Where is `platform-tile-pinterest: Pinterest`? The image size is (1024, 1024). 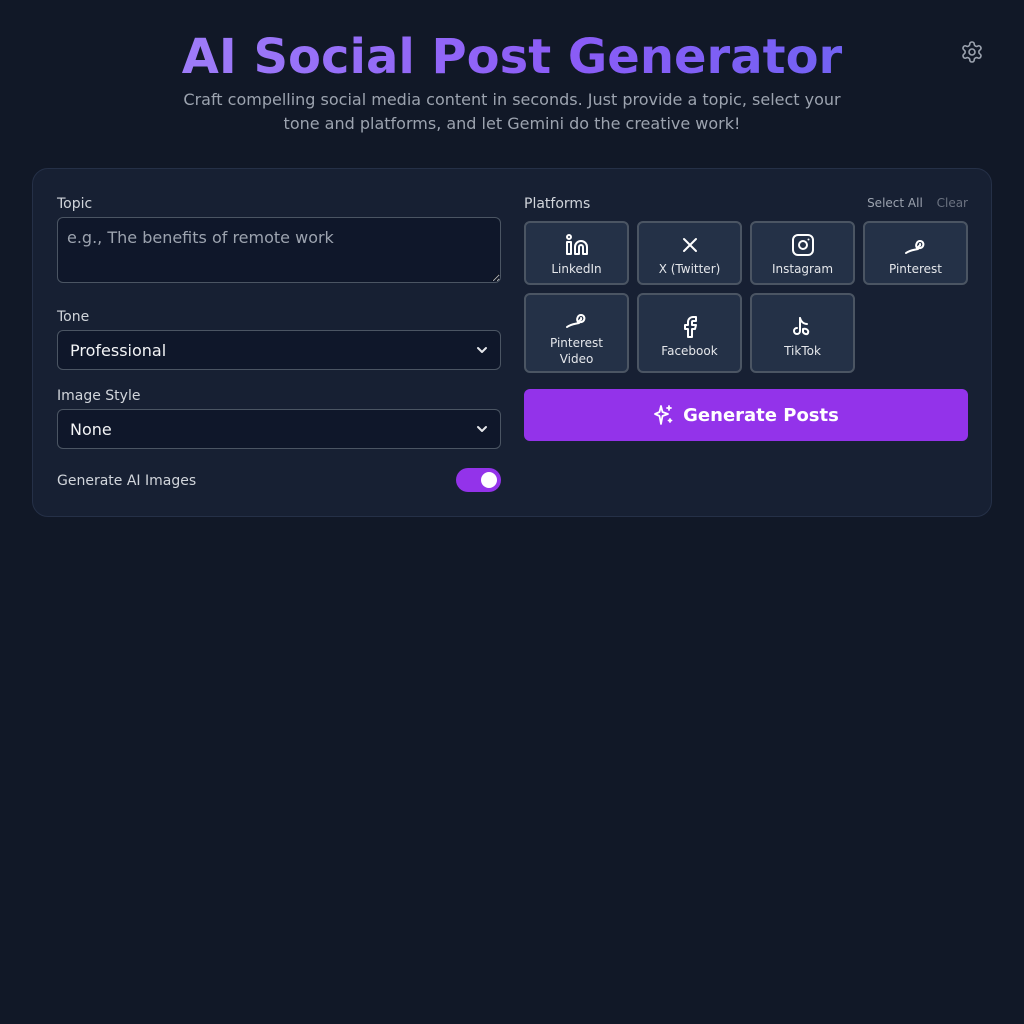 platform-tile-pinterest: Pinterest is located at coordinates (915, 253).